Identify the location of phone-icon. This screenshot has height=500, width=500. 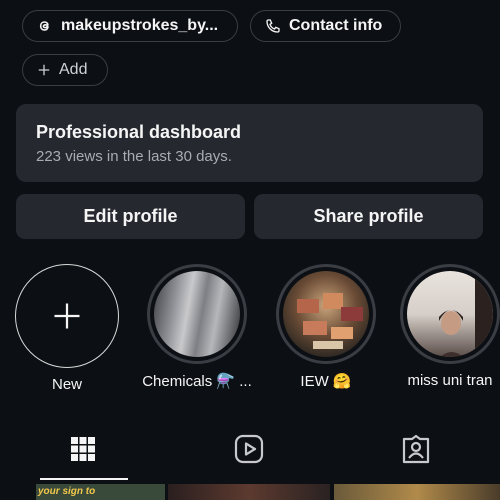
(273, 26).